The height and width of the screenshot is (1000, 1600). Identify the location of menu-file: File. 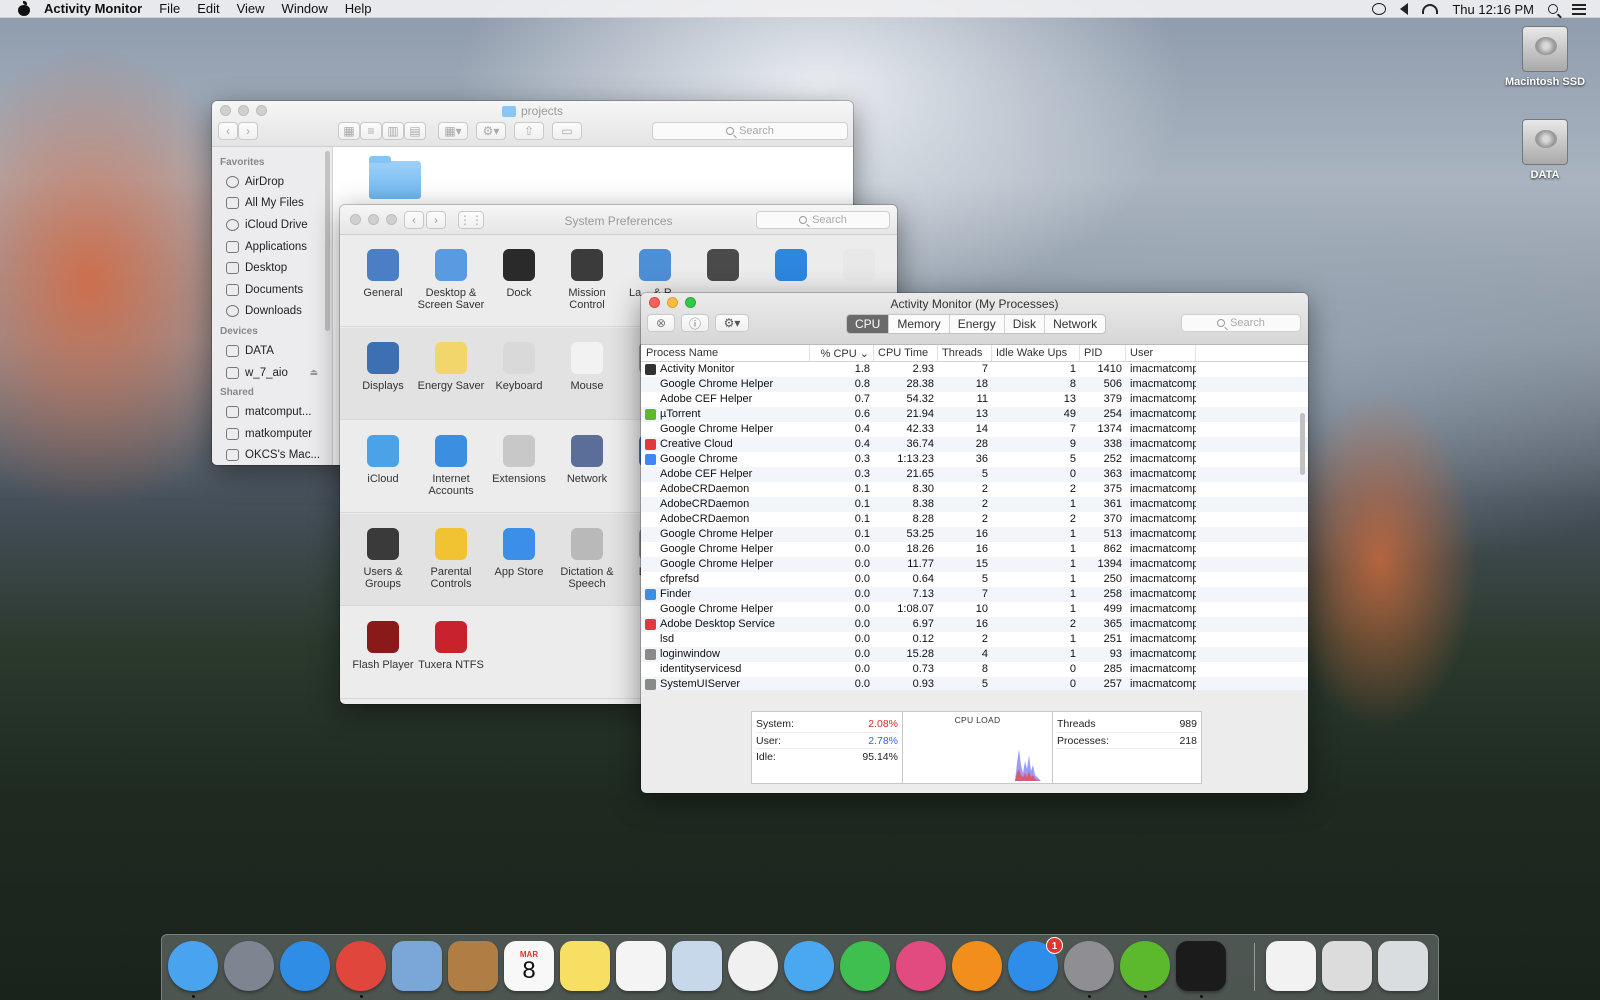
(169, 8).